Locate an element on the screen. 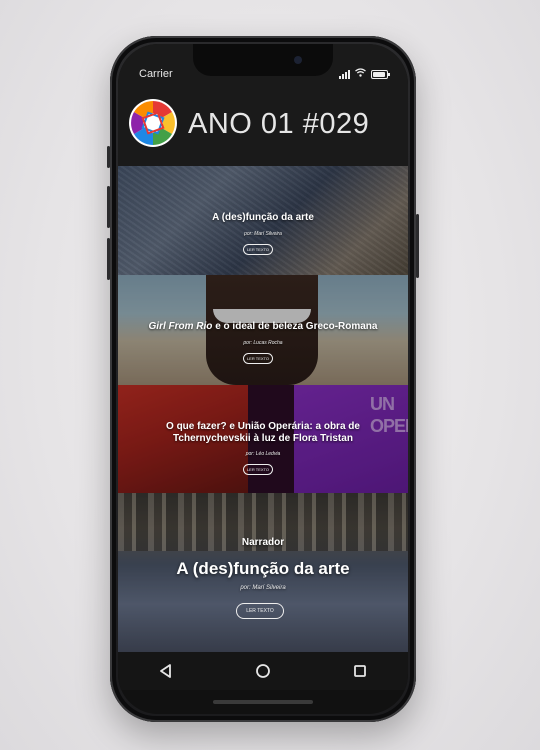 This screenshot has width=540, height=750. status-bar: Carrier is located at coordinates (263, 69).